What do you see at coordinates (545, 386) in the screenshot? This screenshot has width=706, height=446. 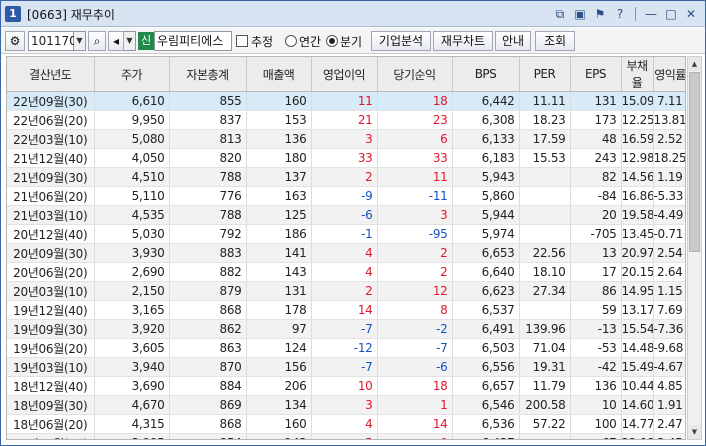 I see `cell-per: 11.79` at bounding box center [545, 386].